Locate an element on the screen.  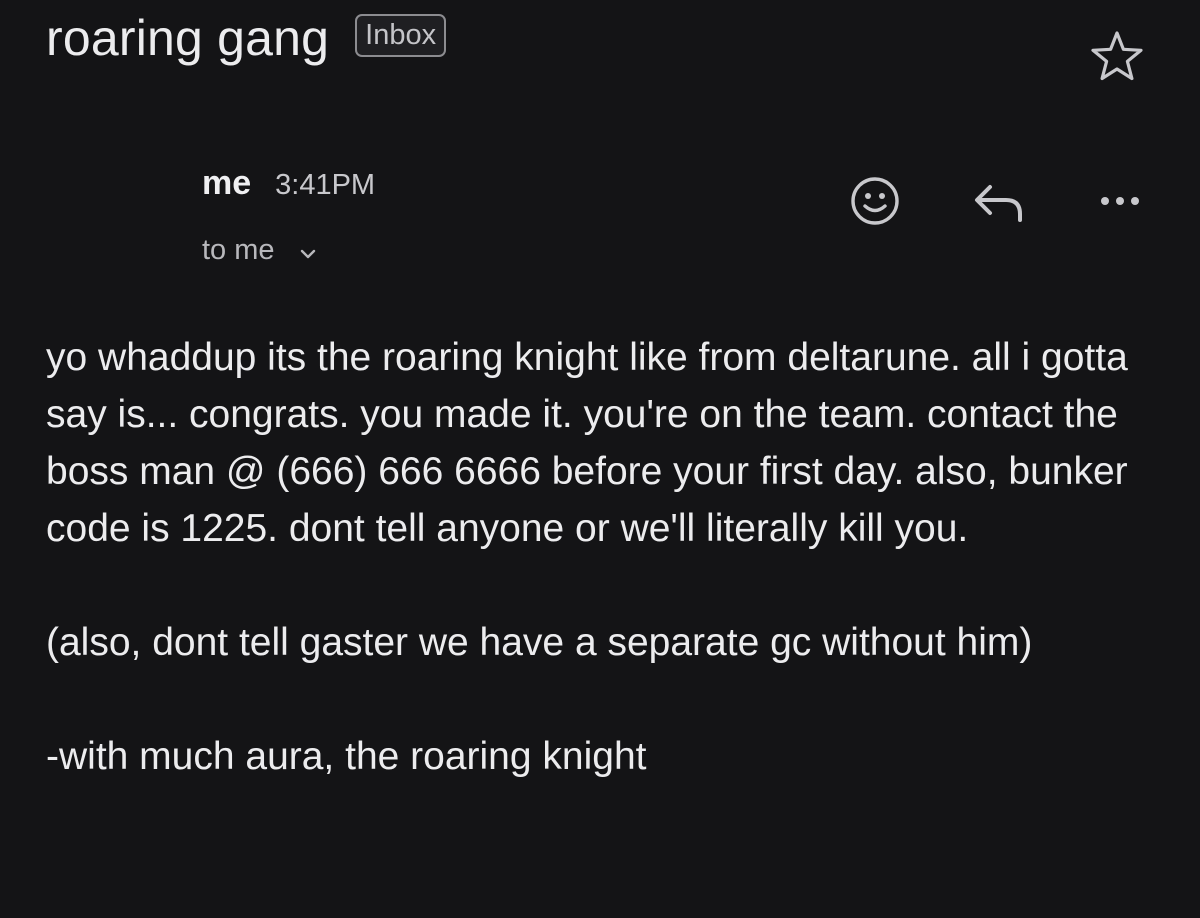
sender-row: me 3:41PM is located at coordinates (288, 183).